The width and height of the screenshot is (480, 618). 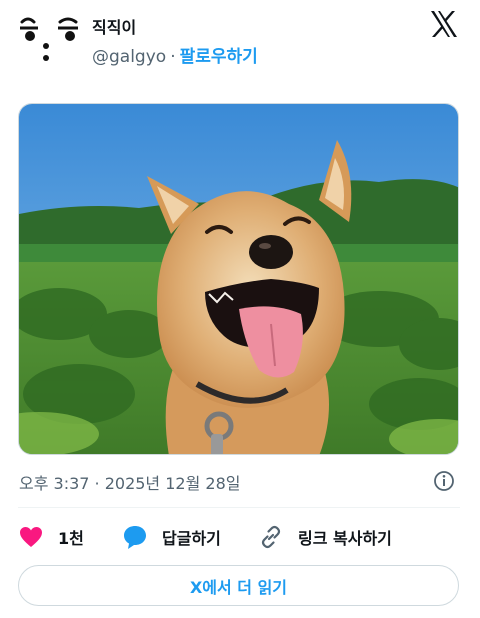 What do you see at coordinates (444, 481) in the screenshot?
I see `info-icon` at bounding box center [444, 481].